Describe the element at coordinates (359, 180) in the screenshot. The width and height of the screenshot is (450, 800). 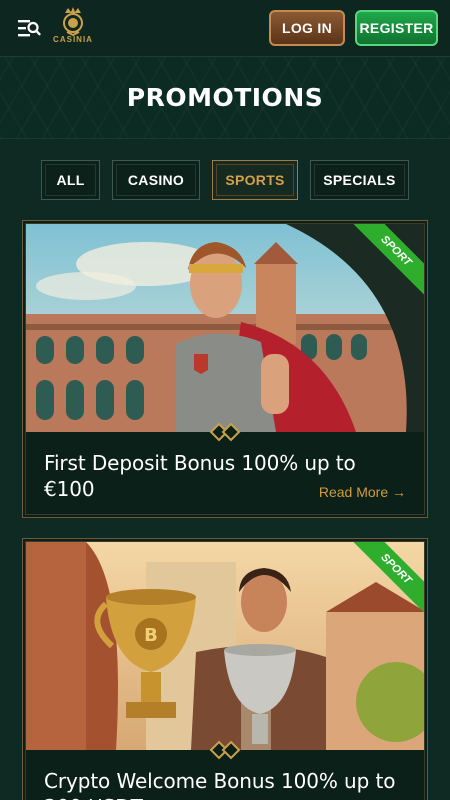
I see `tab-specials: SPECIALS` at that location.